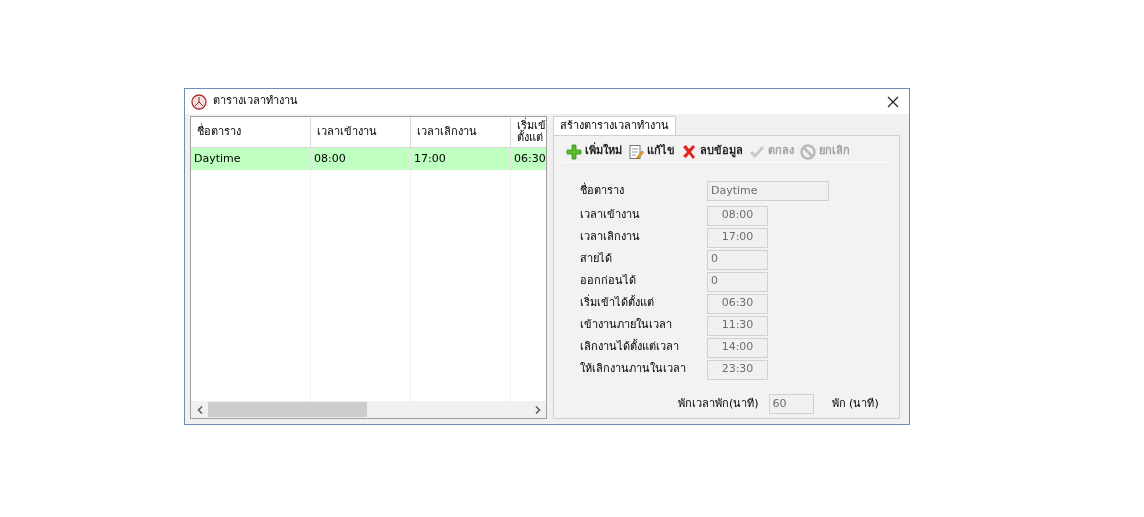 The width and height of the screenshot is (1144, 517). What do you see at coordinates (651, 151) in the screenshot?
I see `toolbar-button: แก้ไข` at bounding box center [651, 151].